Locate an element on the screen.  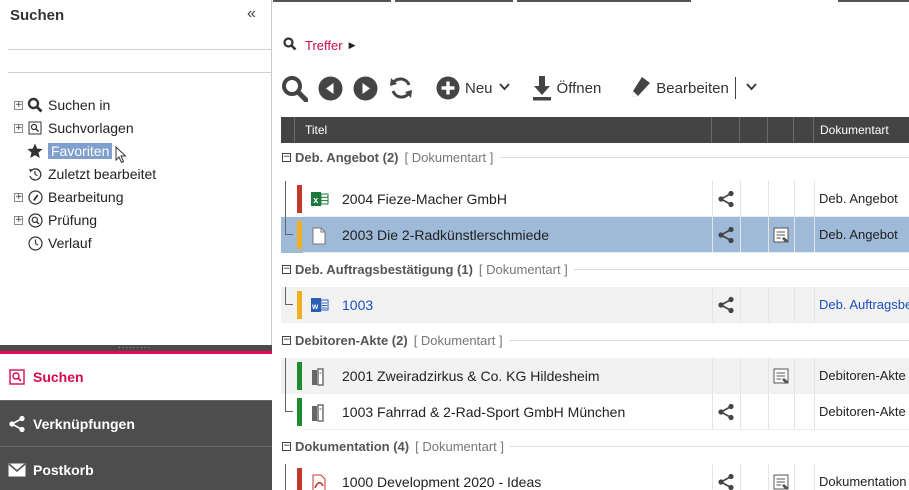
row-title: 1003 is located at coordinates (358, 305).